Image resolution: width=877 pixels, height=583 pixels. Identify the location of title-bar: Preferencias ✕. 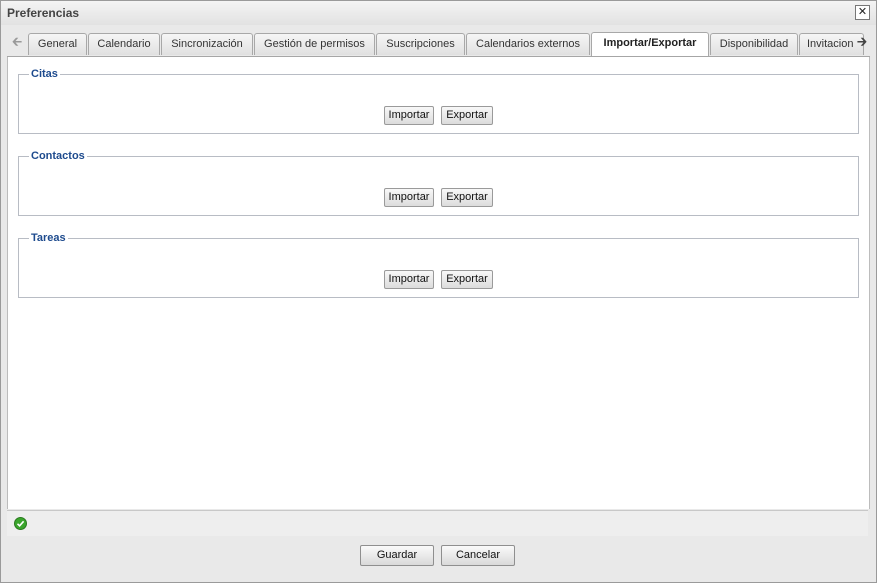
(438, 13).